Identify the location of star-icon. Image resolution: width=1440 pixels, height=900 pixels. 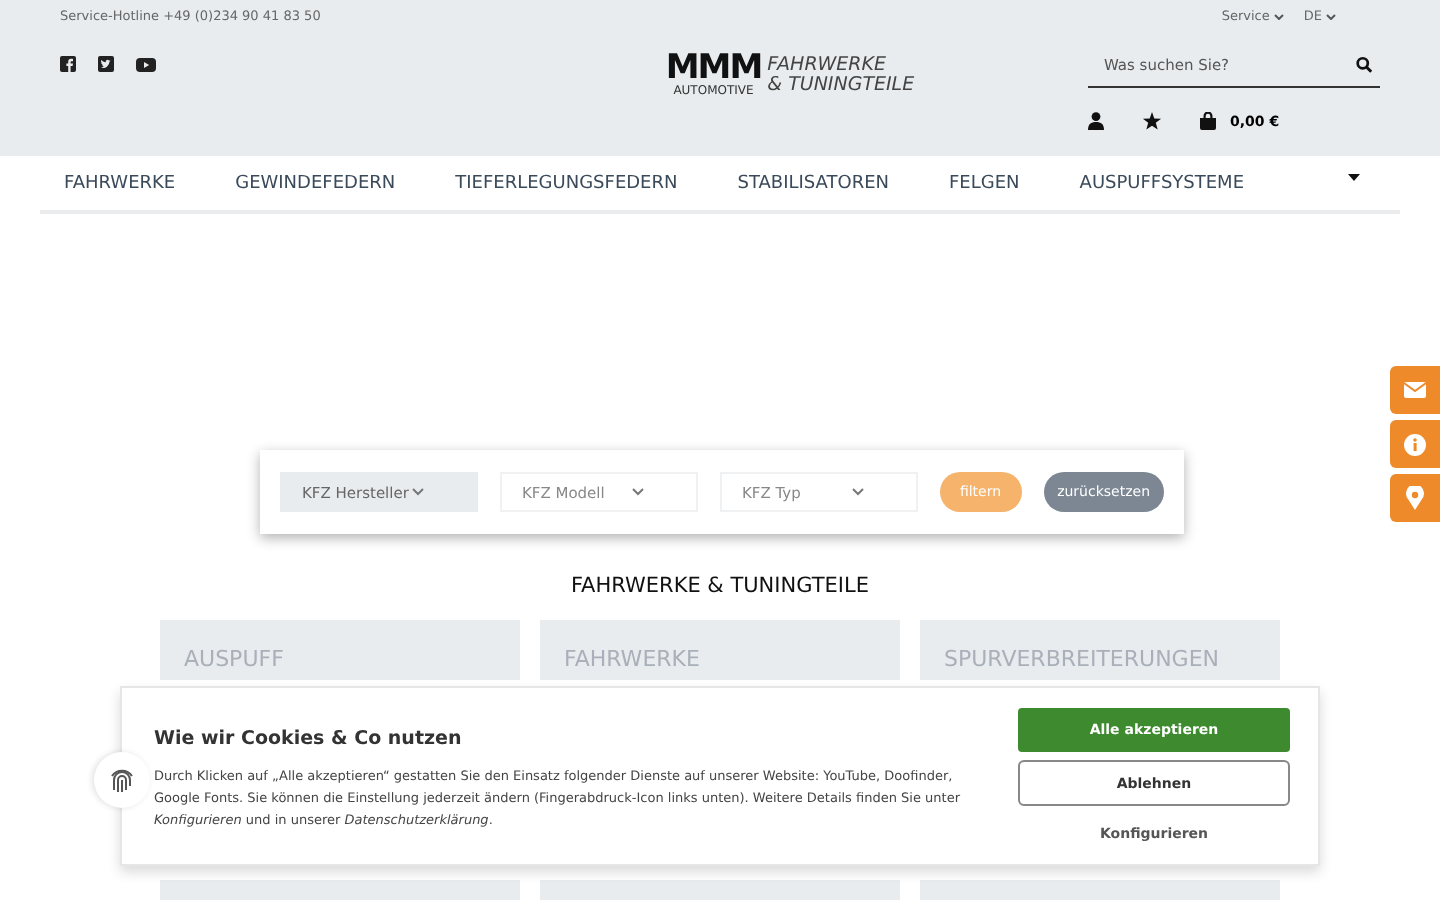
(1151, 121).